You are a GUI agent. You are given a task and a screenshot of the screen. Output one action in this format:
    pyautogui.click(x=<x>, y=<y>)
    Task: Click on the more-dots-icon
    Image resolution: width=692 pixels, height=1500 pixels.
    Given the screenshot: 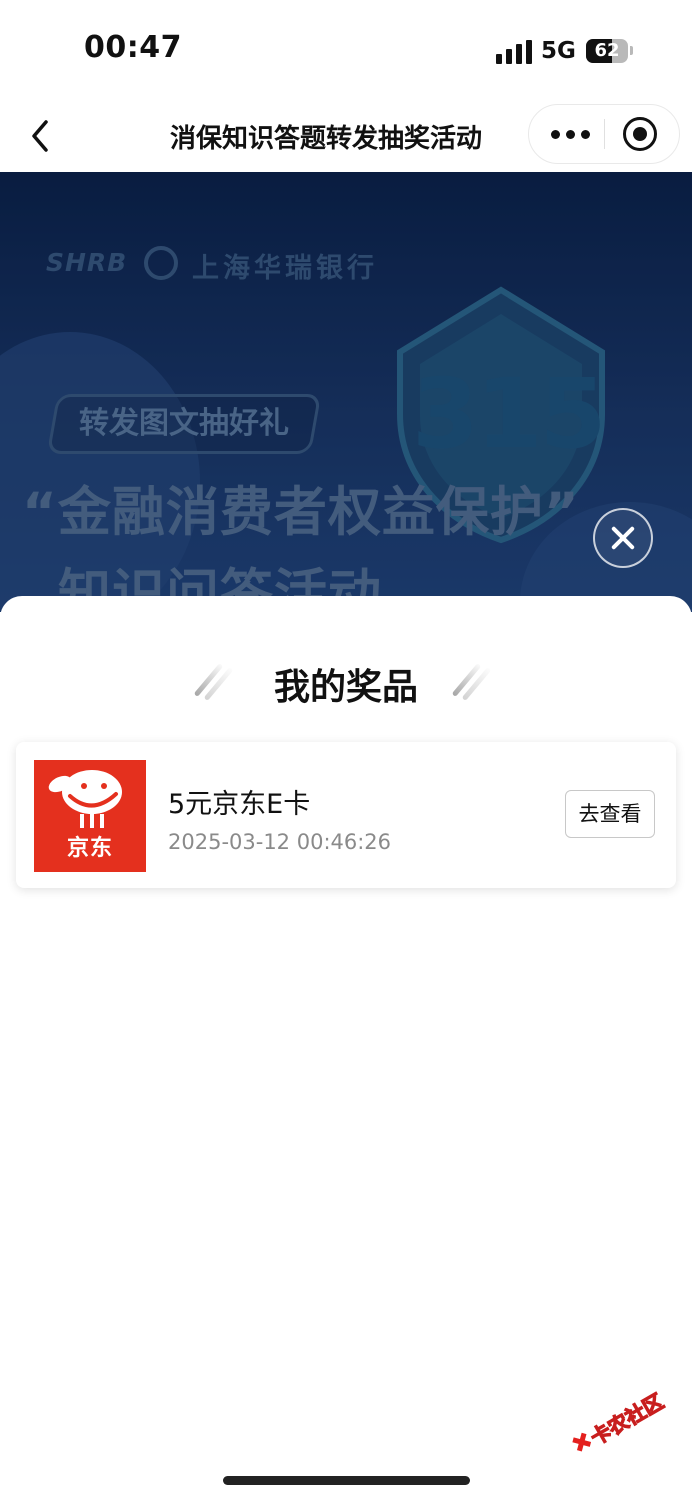 What is the action you would take?
    pyautogui.click(x=555, y=134)
    